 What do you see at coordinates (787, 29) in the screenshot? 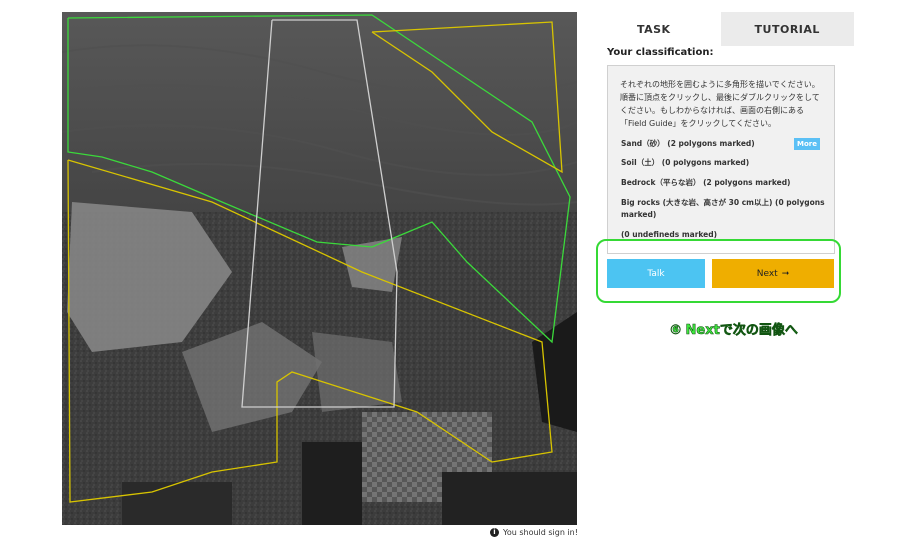
I see `tab-tutorial: TUTORIAL` at bounding box center [787, 29].